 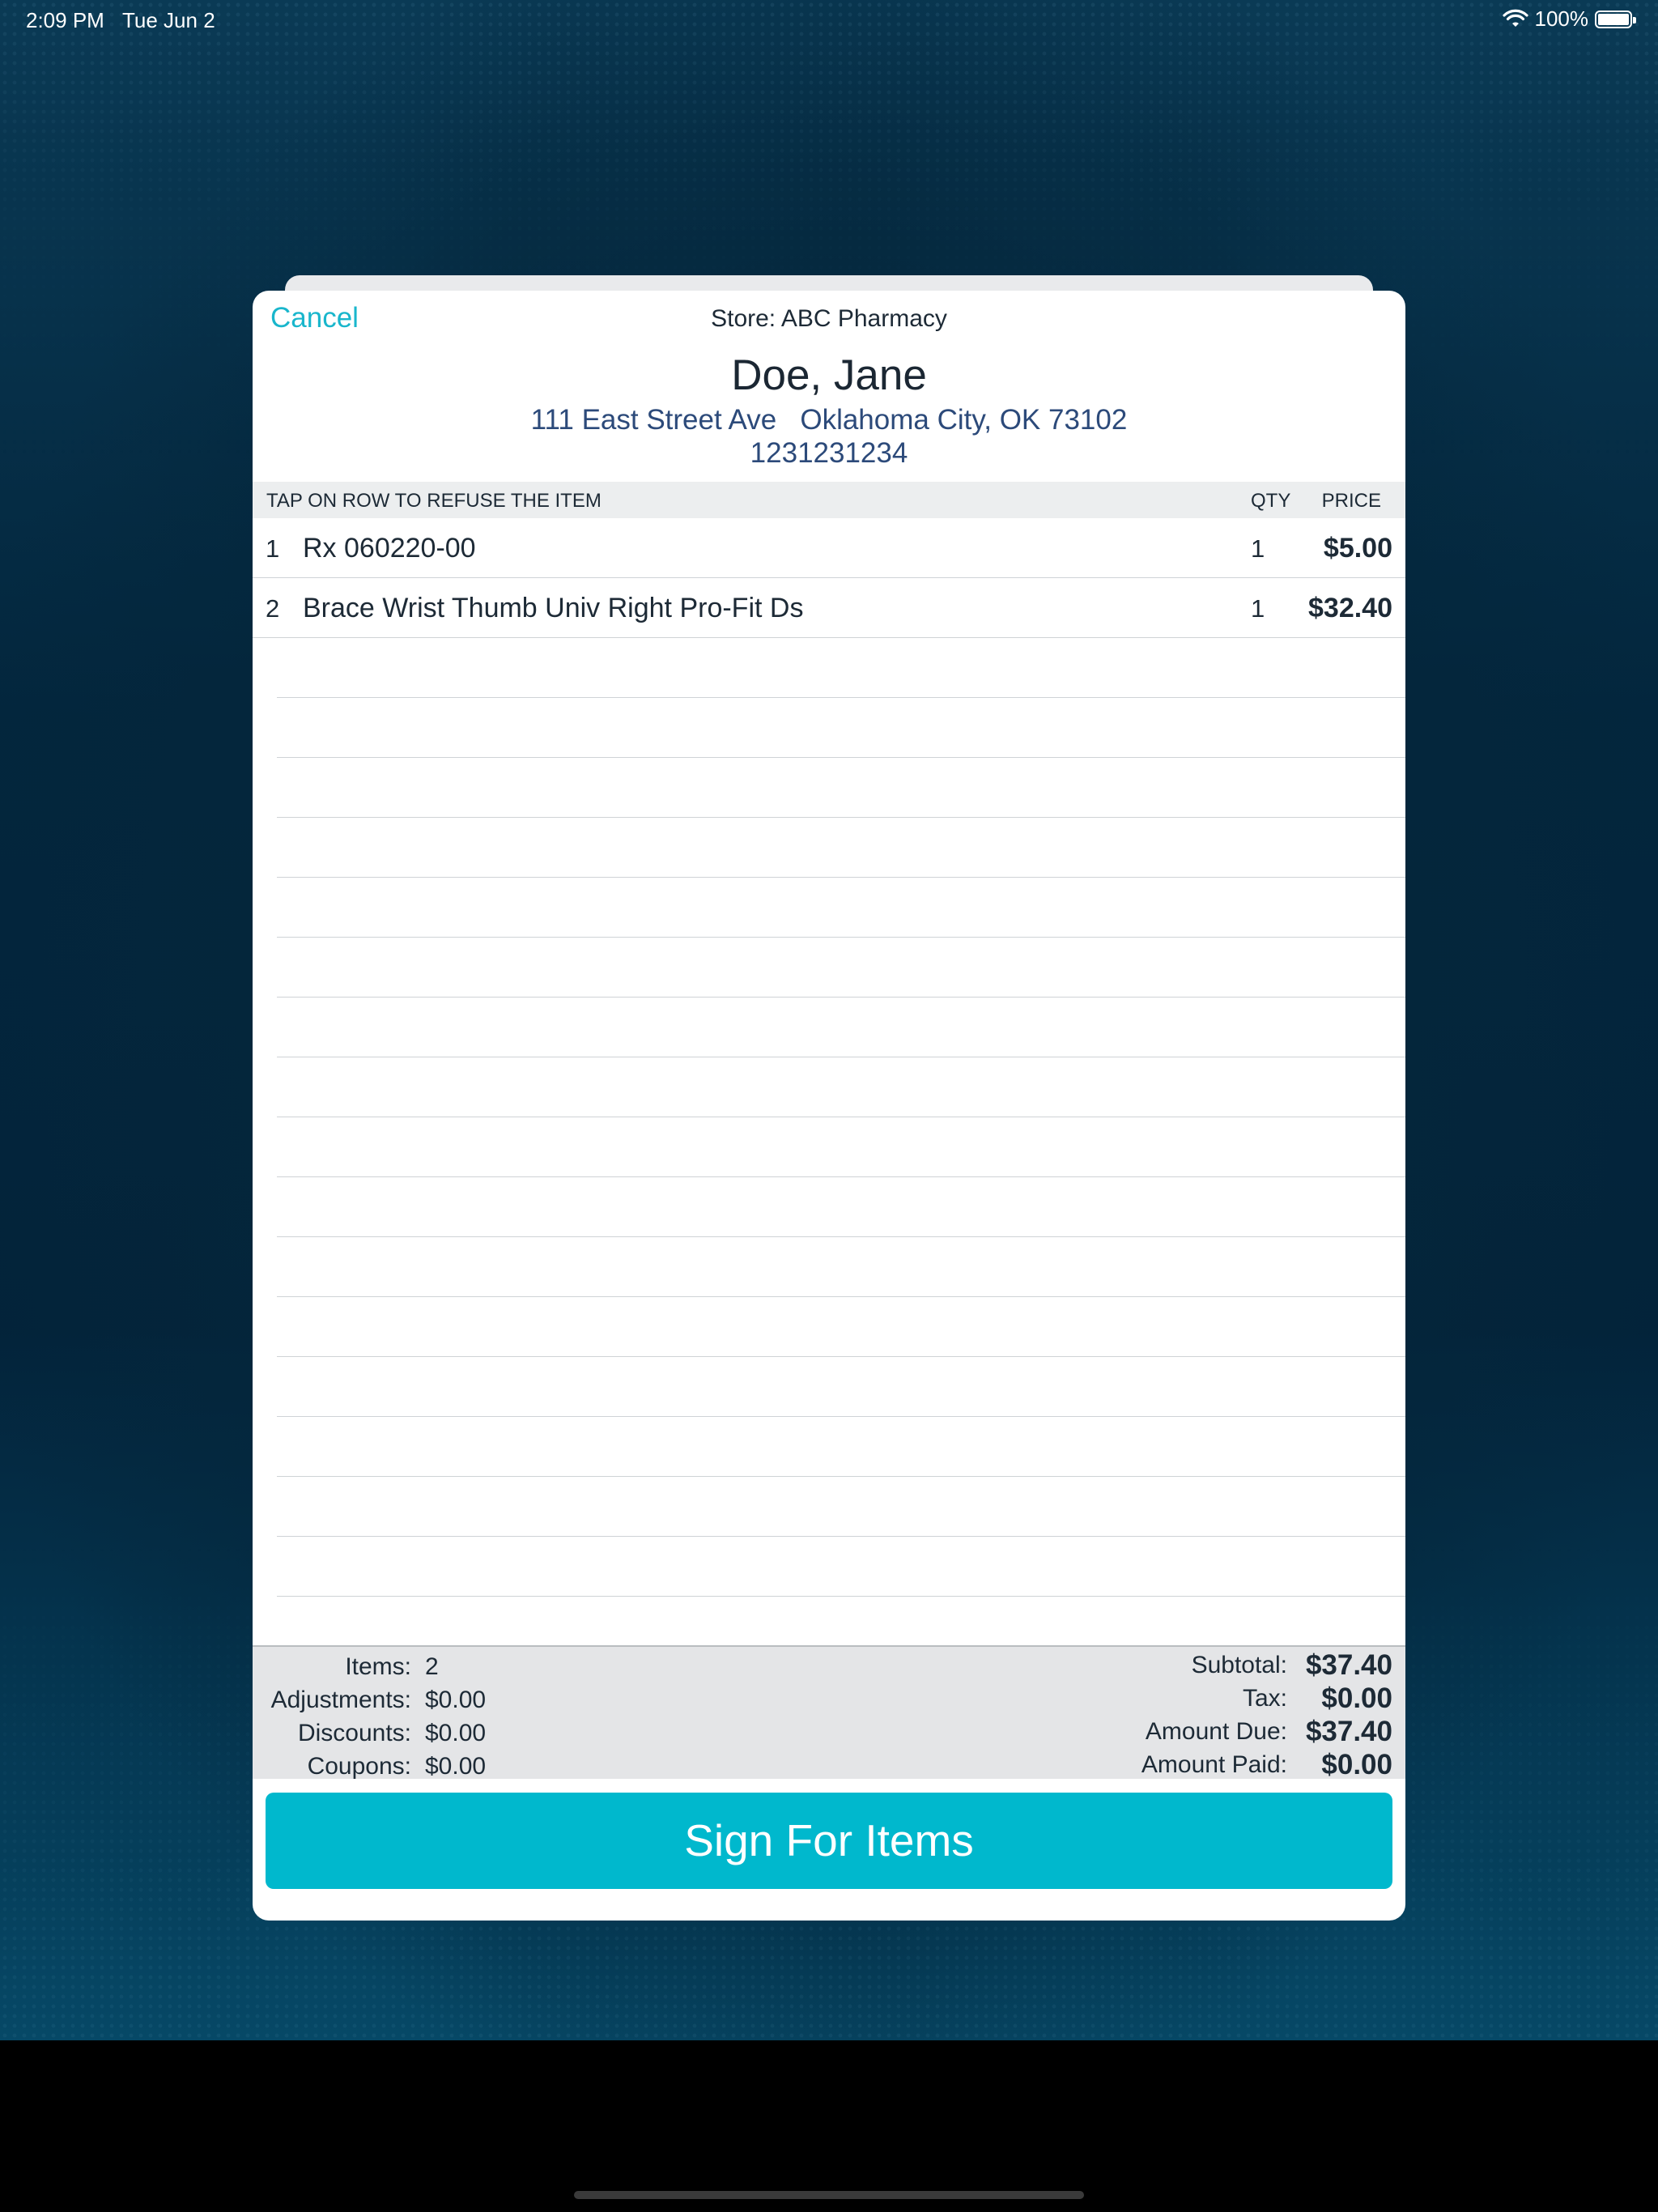 I want to click on amount-paid-row: Amount Paid: $0.00, so click(x=1218, y=1764).